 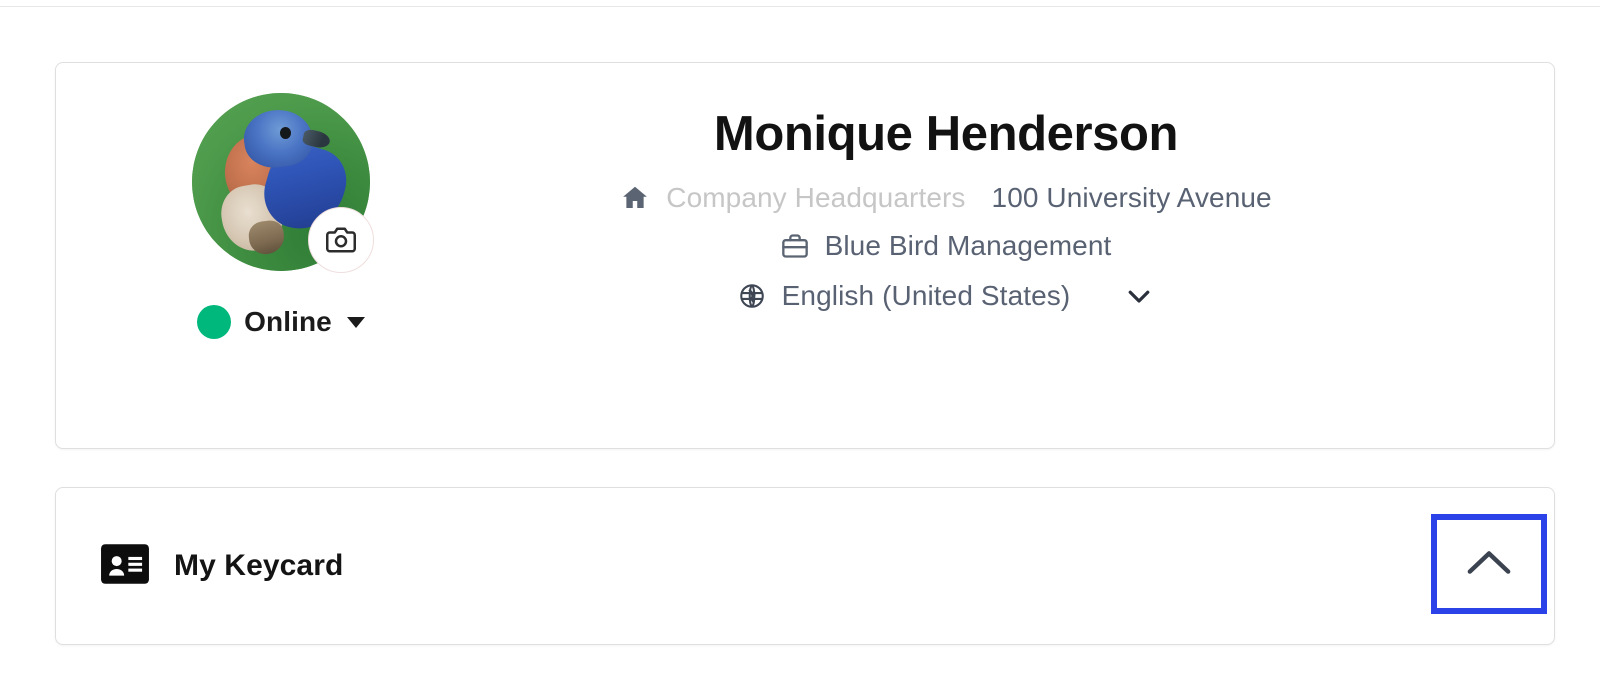 I want to click on id-card-icon, so click(x=125, y=566).